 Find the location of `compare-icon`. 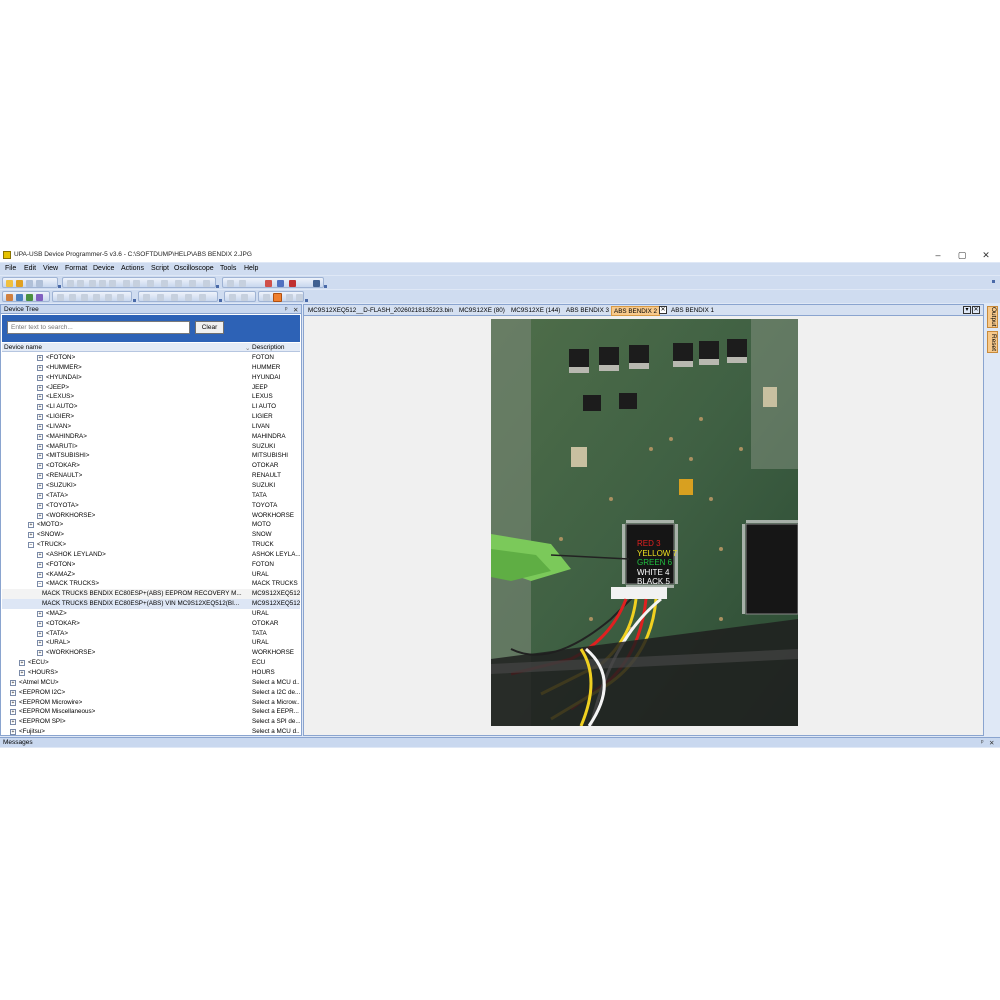

compare-icon is located at coordinates (178, 283).